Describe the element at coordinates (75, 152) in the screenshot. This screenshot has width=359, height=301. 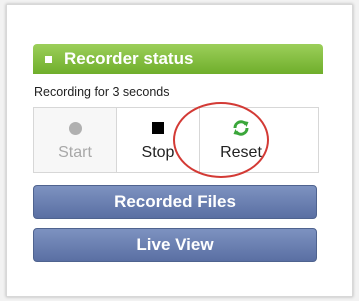
I see `start-label: Start` at that location.